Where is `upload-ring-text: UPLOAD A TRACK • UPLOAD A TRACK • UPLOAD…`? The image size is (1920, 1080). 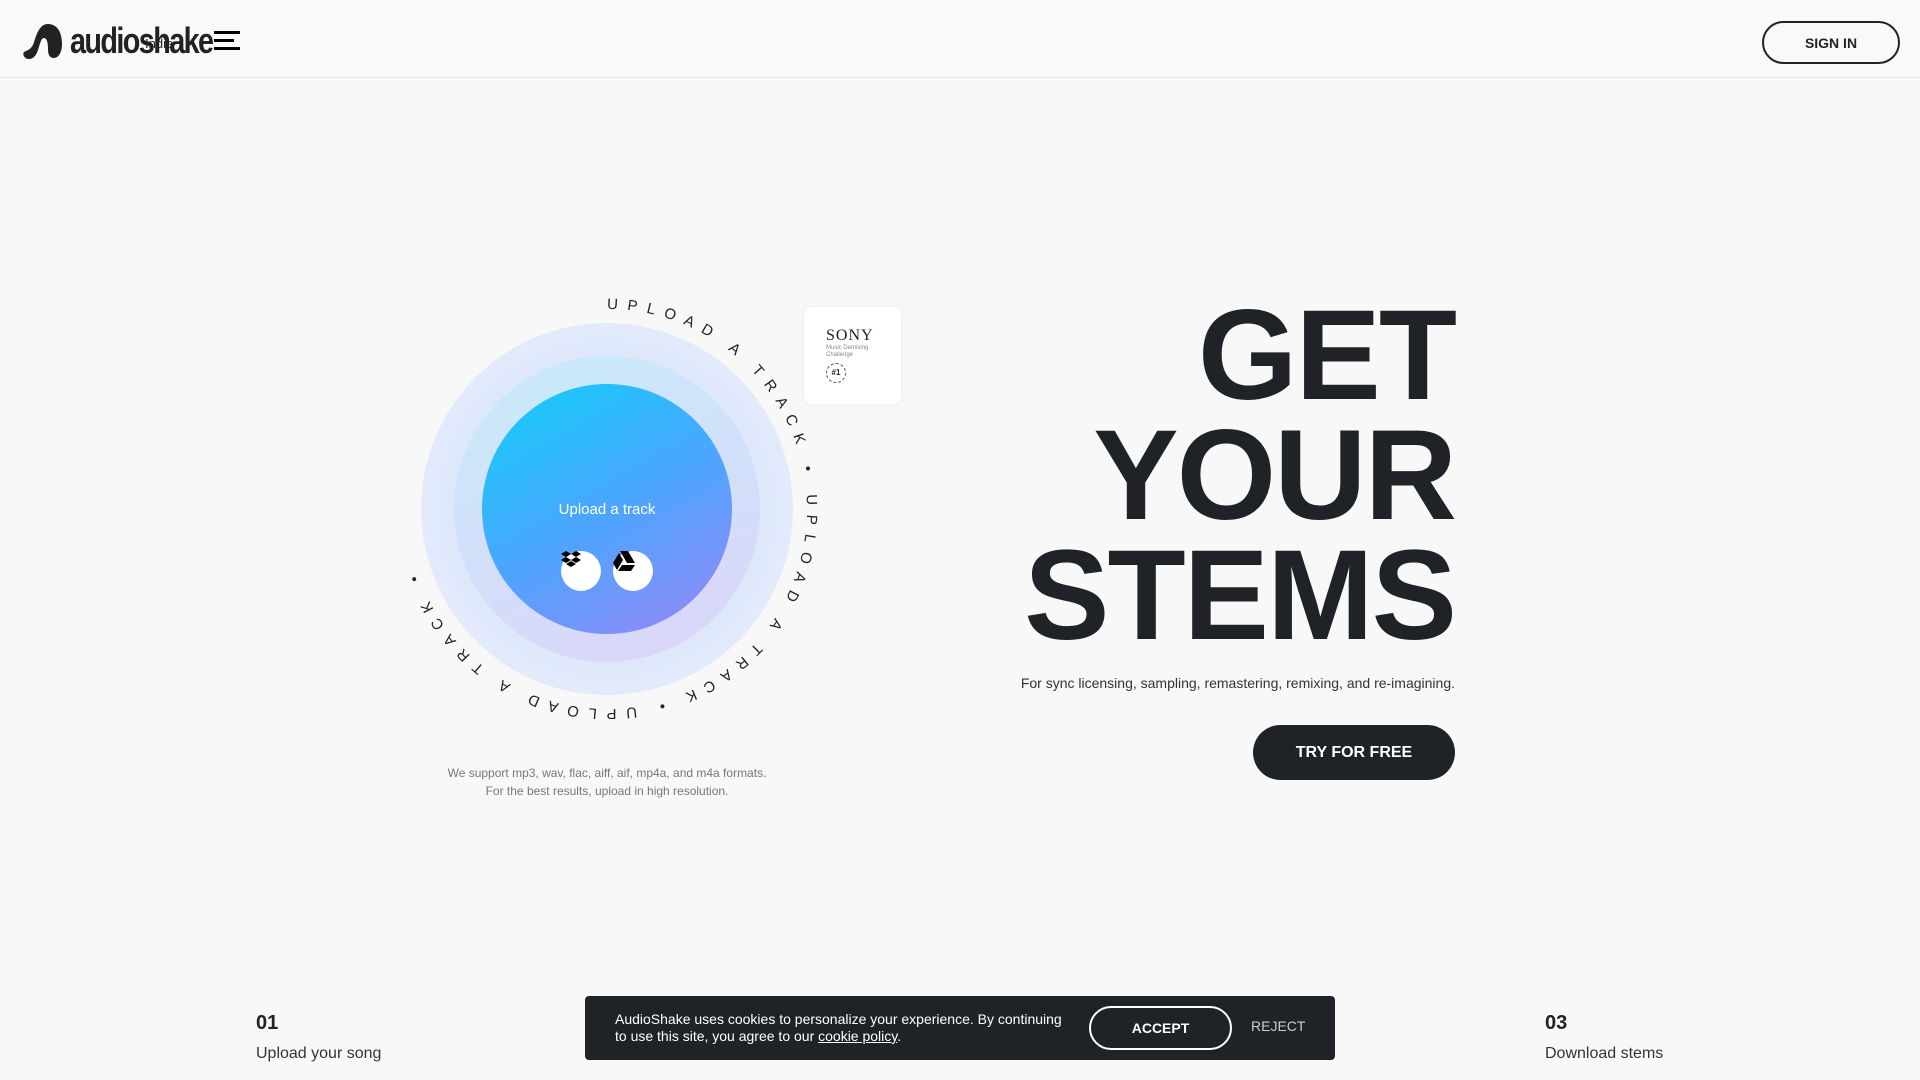
upload-ring-text: UPLOAD A TRACK • UPLOAD A TRACK • UPLOAD… is located at coordinates (611, 509).